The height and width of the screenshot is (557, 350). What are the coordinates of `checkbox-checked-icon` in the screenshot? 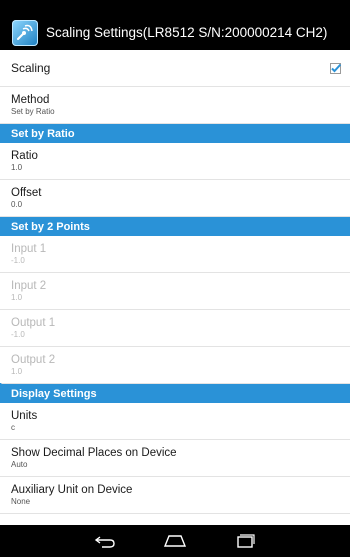 It's located at (335, 68).